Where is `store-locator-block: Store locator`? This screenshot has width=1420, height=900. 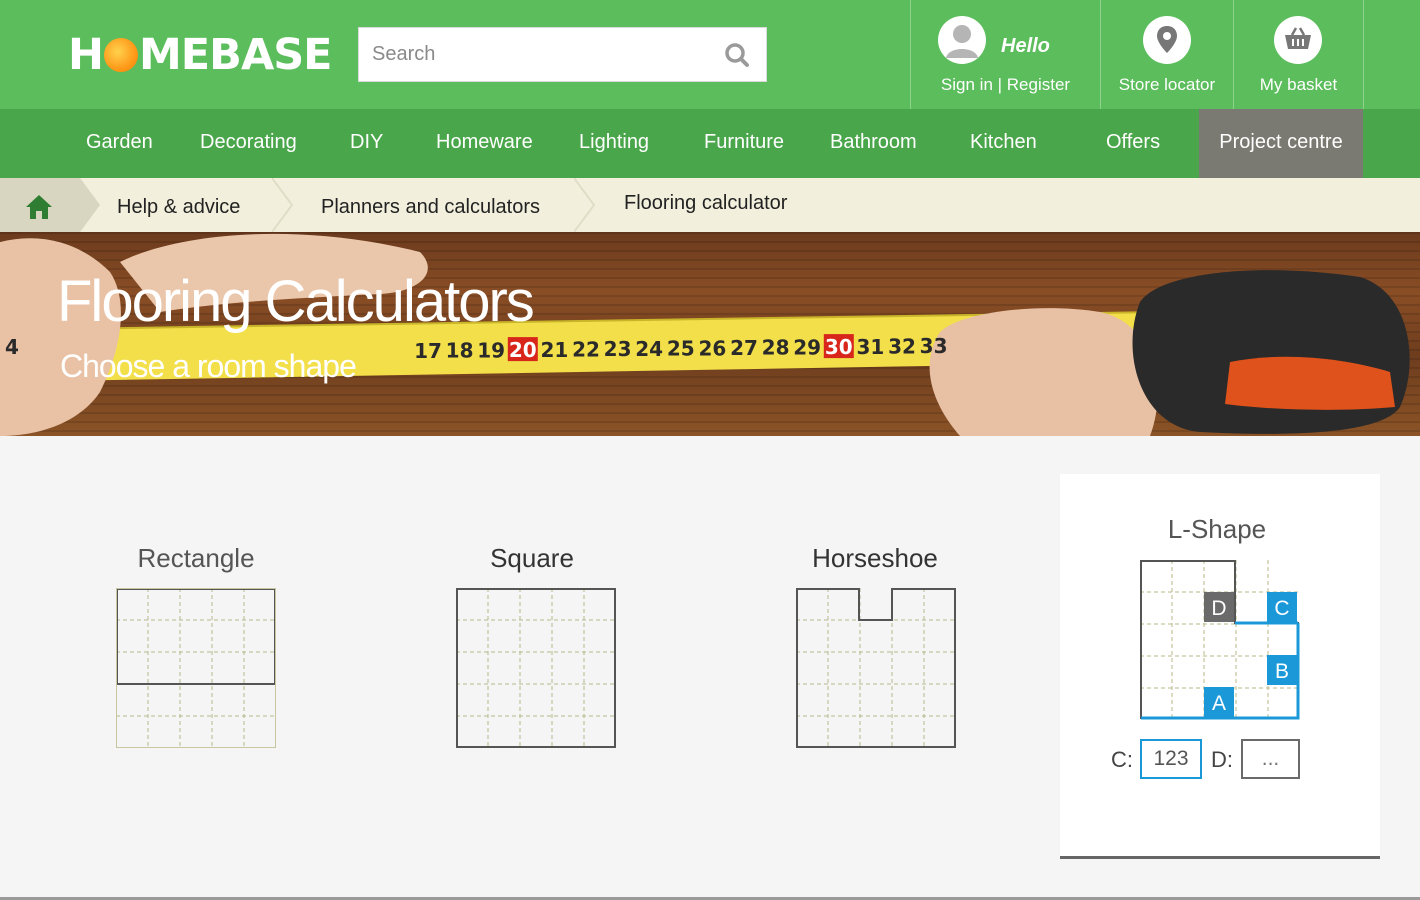
store-locator-block: Store locator is located at coordinates (1166, 54).